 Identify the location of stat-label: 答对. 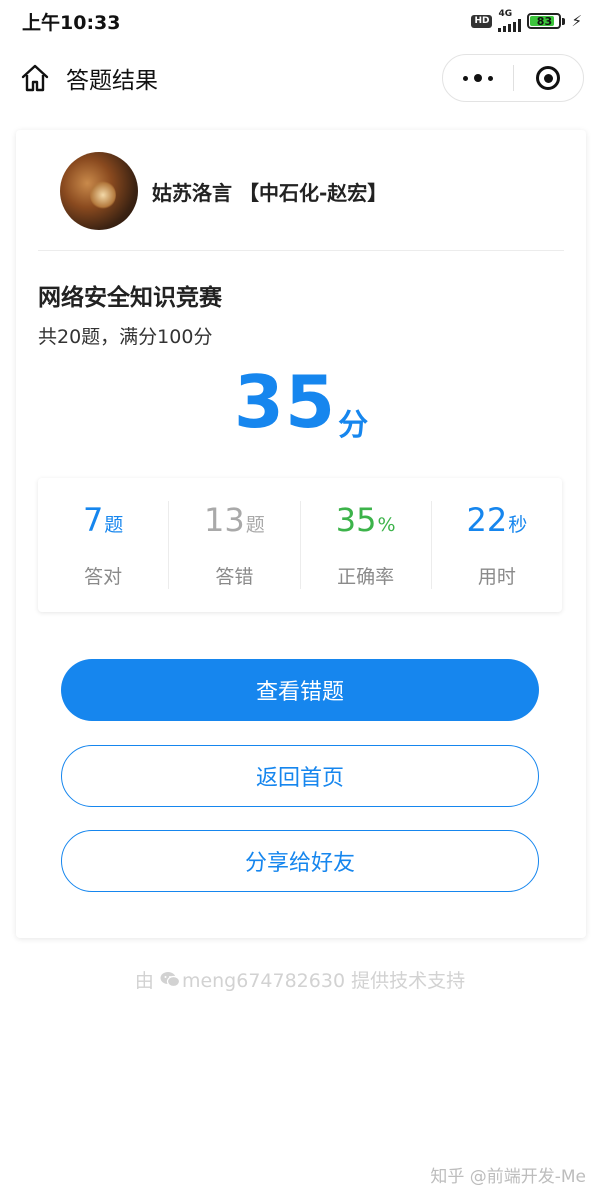
(103, 577).